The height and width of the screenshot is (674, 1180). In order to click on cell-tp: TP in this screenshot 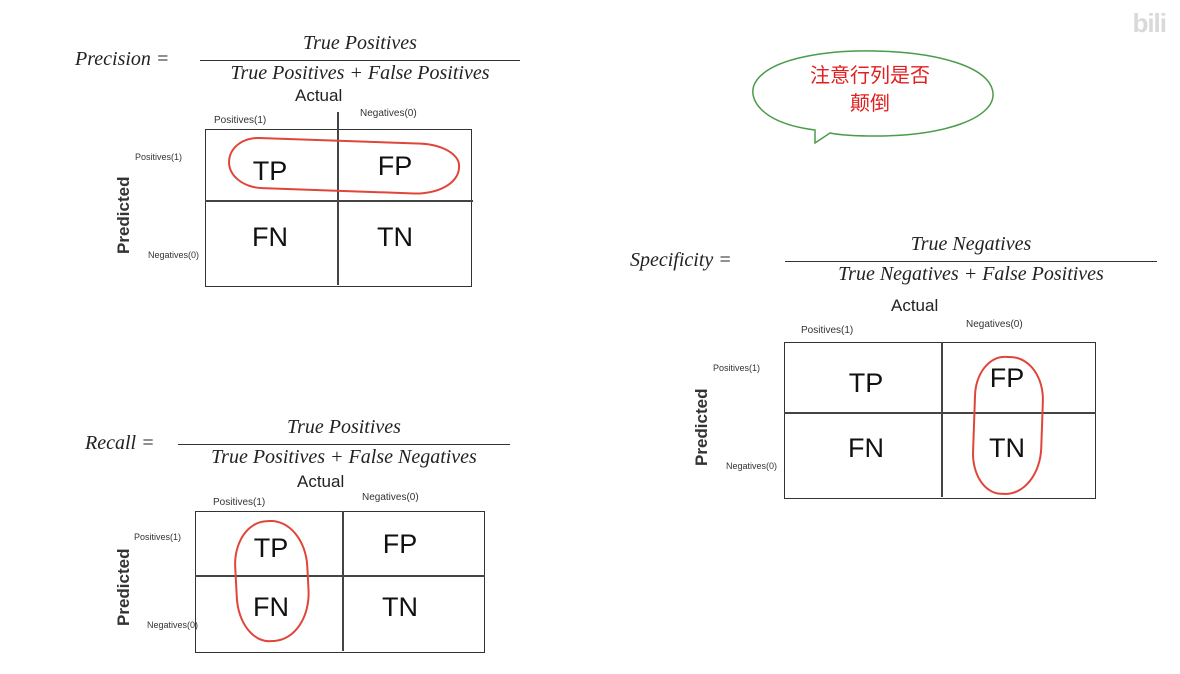, I will do `click(866, 383)`.